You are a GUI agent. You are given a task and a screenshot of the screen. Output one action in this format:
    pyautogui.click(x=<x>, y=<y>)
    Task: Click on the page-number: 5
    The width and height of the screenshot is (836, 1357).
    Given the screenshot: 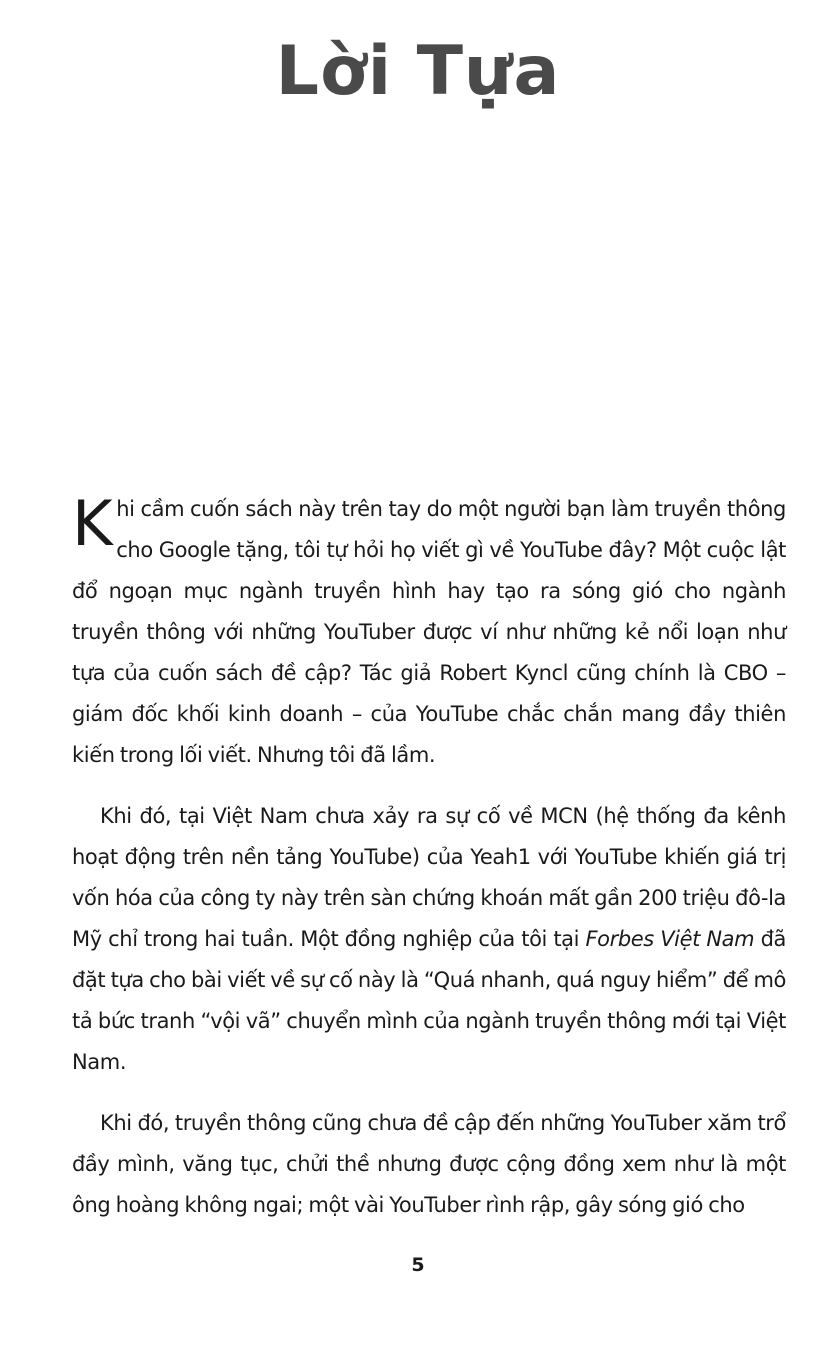 What is the action you would take?
    pyautogui.click(x=418, y=1265)
    